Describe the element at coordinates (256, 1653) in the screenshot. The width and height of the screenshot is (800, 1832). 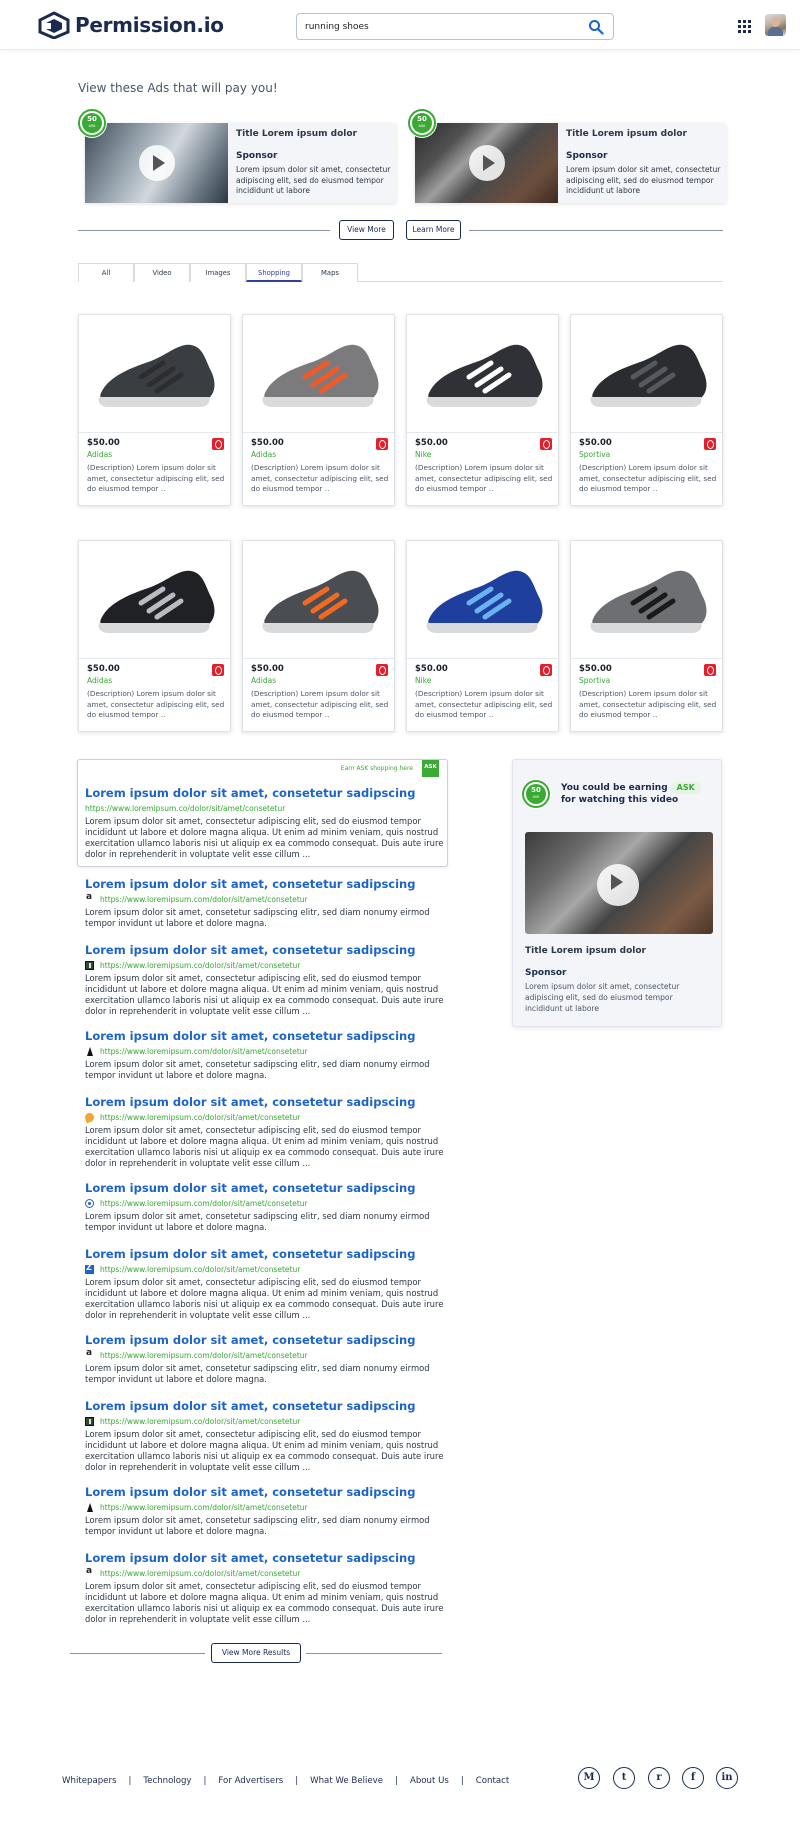
I see `view-more-results-button: View More Results` at that location.